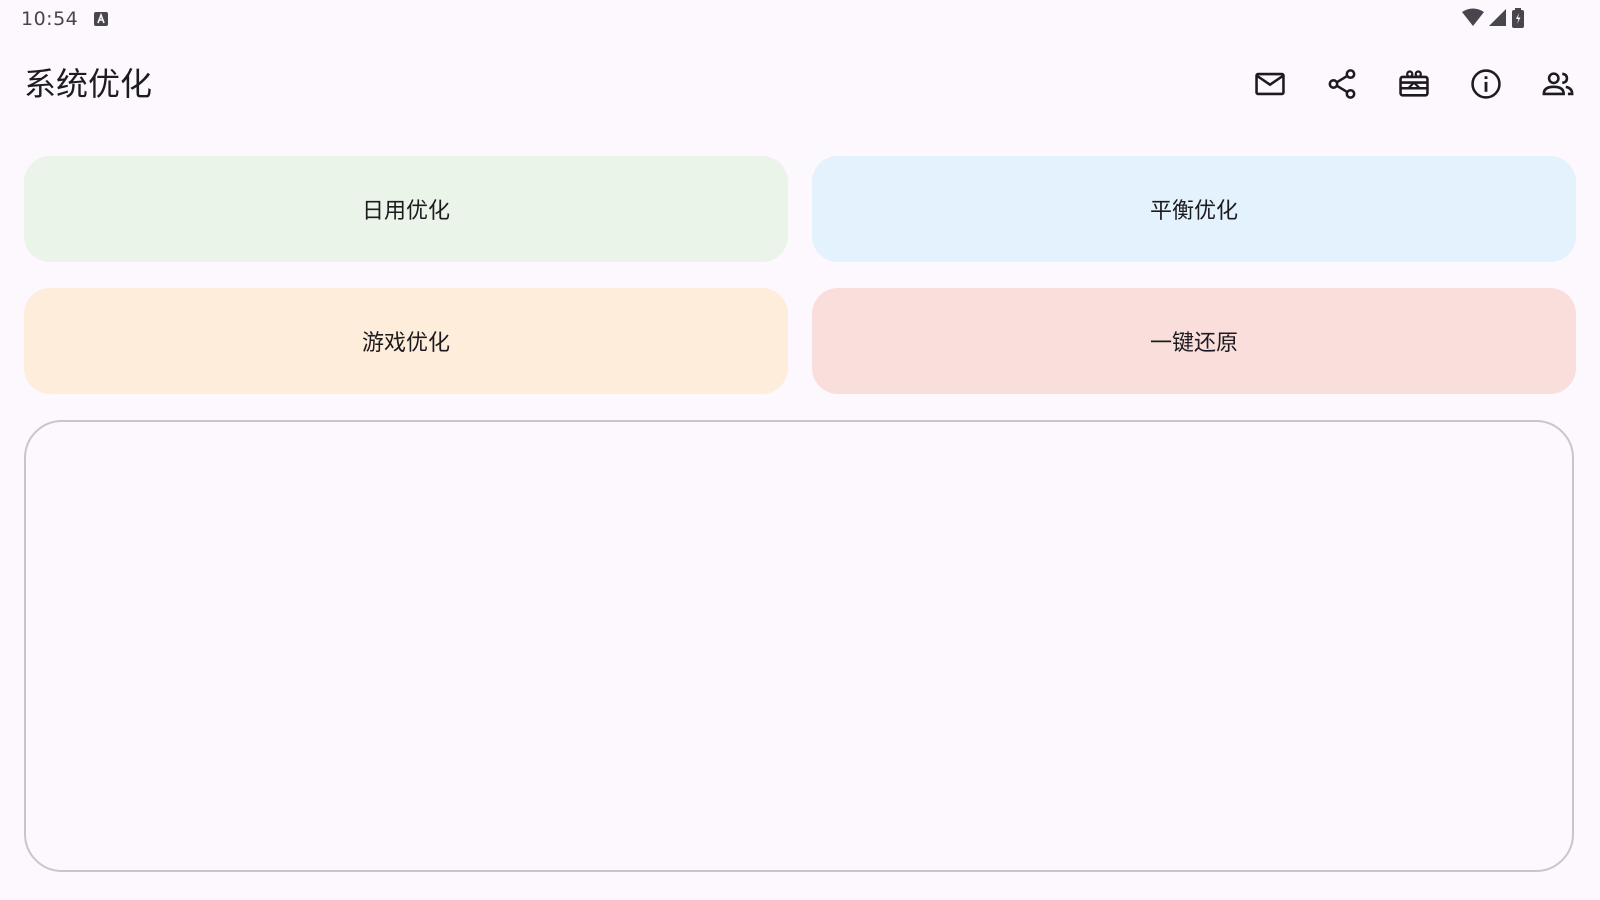  I want to click on signal-icon, so click(1497, 17).